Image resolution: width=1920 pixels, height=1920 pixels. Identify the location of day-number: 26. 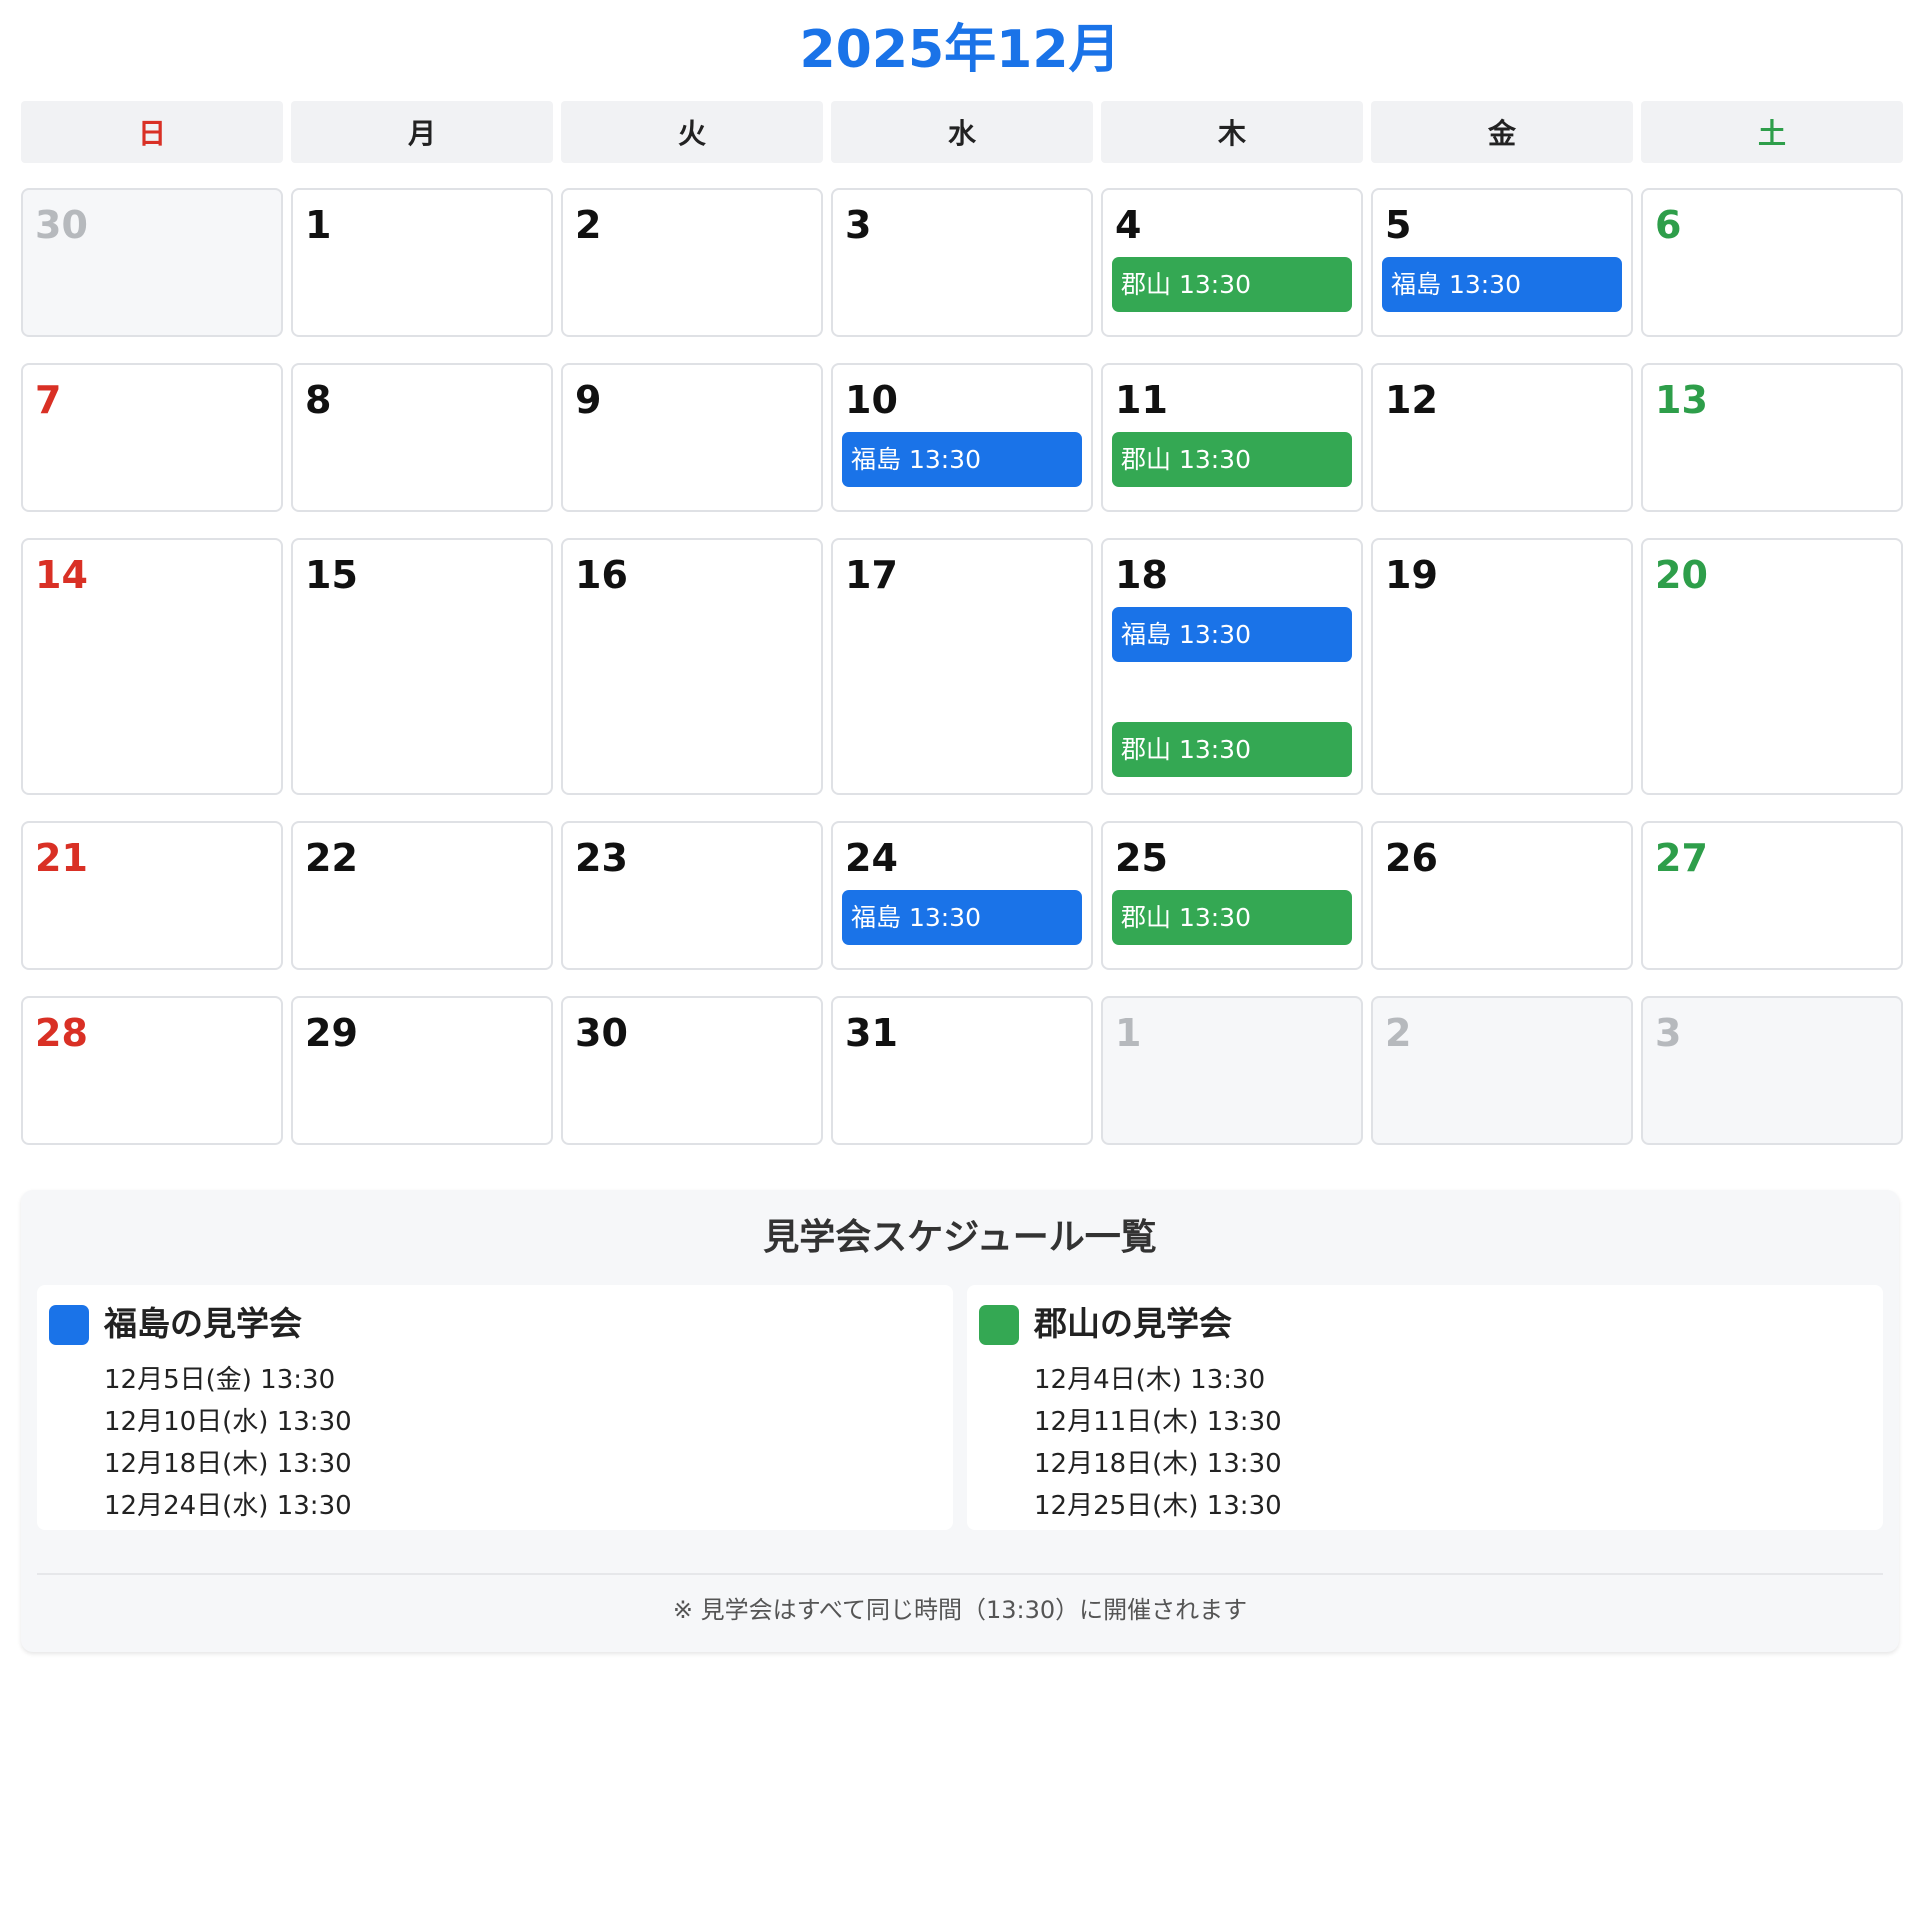
(1411, 858).